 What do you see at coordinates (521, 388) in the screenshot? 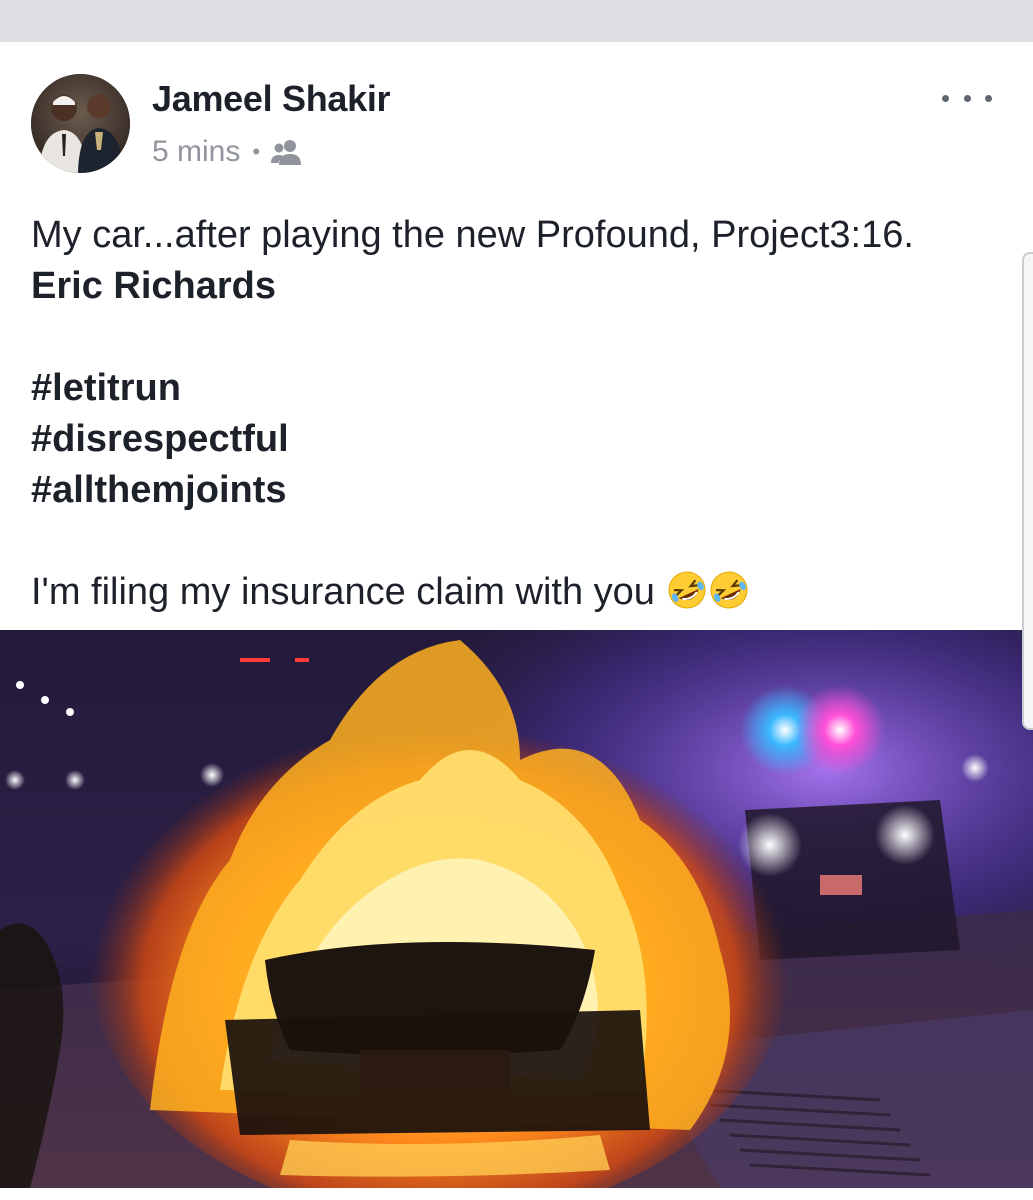
I see `hashtag-link: #letitrun` at bounding box center [521, 388].